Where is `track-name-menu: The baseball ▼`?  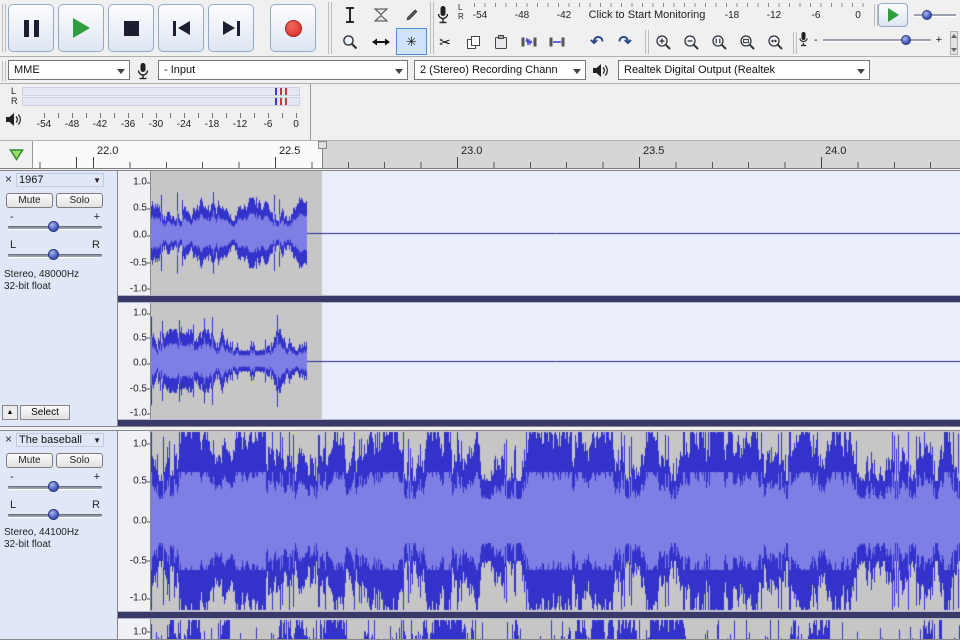 track-name-menu: The baseball ▼ is located at coordinates (60, 440).